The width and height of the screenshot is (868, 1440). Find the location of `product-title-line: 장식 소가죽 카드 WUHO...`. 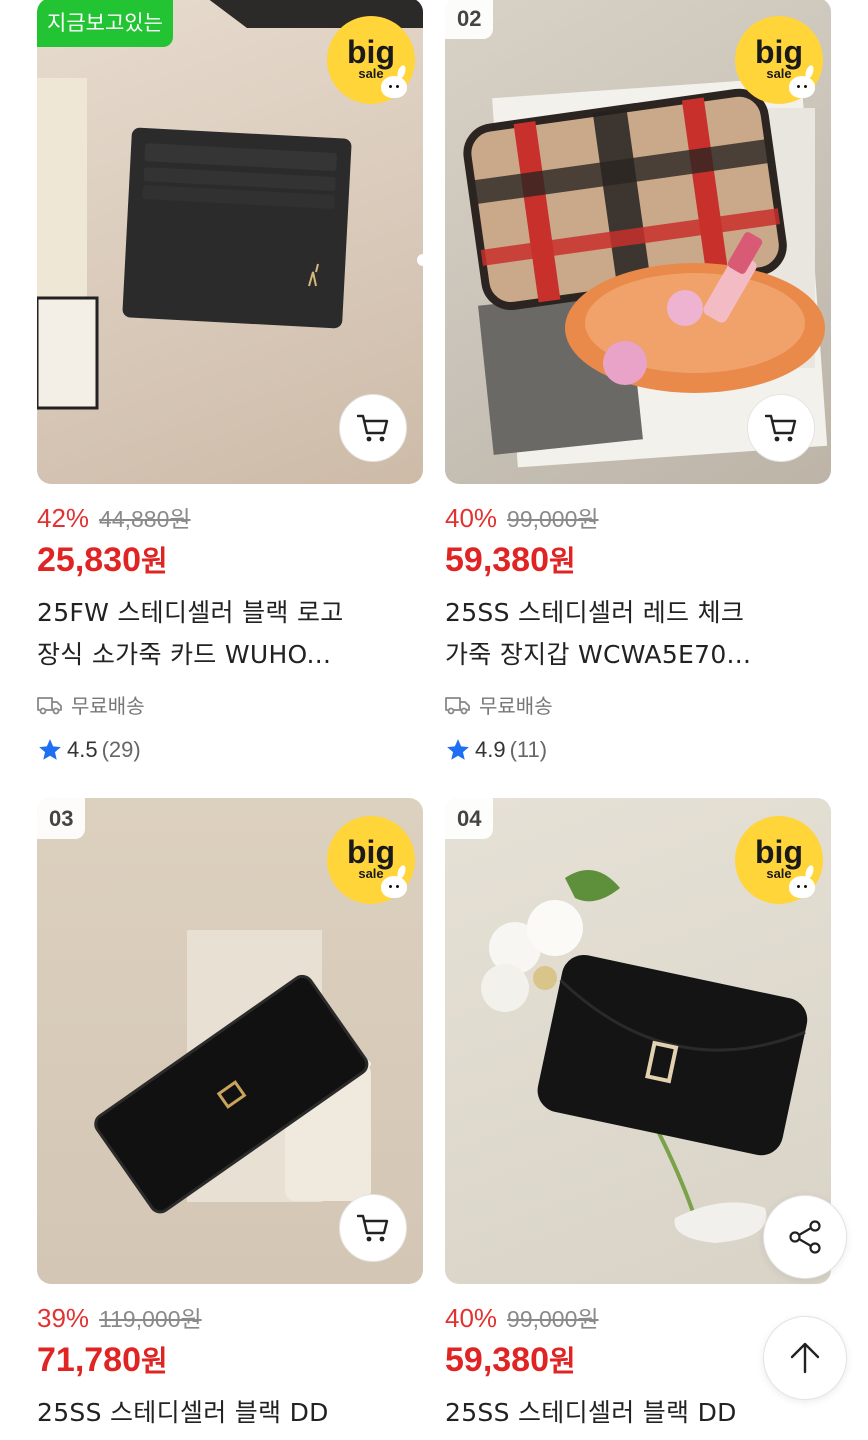

product-title-line: 장식 소가죽 카드 WUHO... is located at coordinates (184, 654).